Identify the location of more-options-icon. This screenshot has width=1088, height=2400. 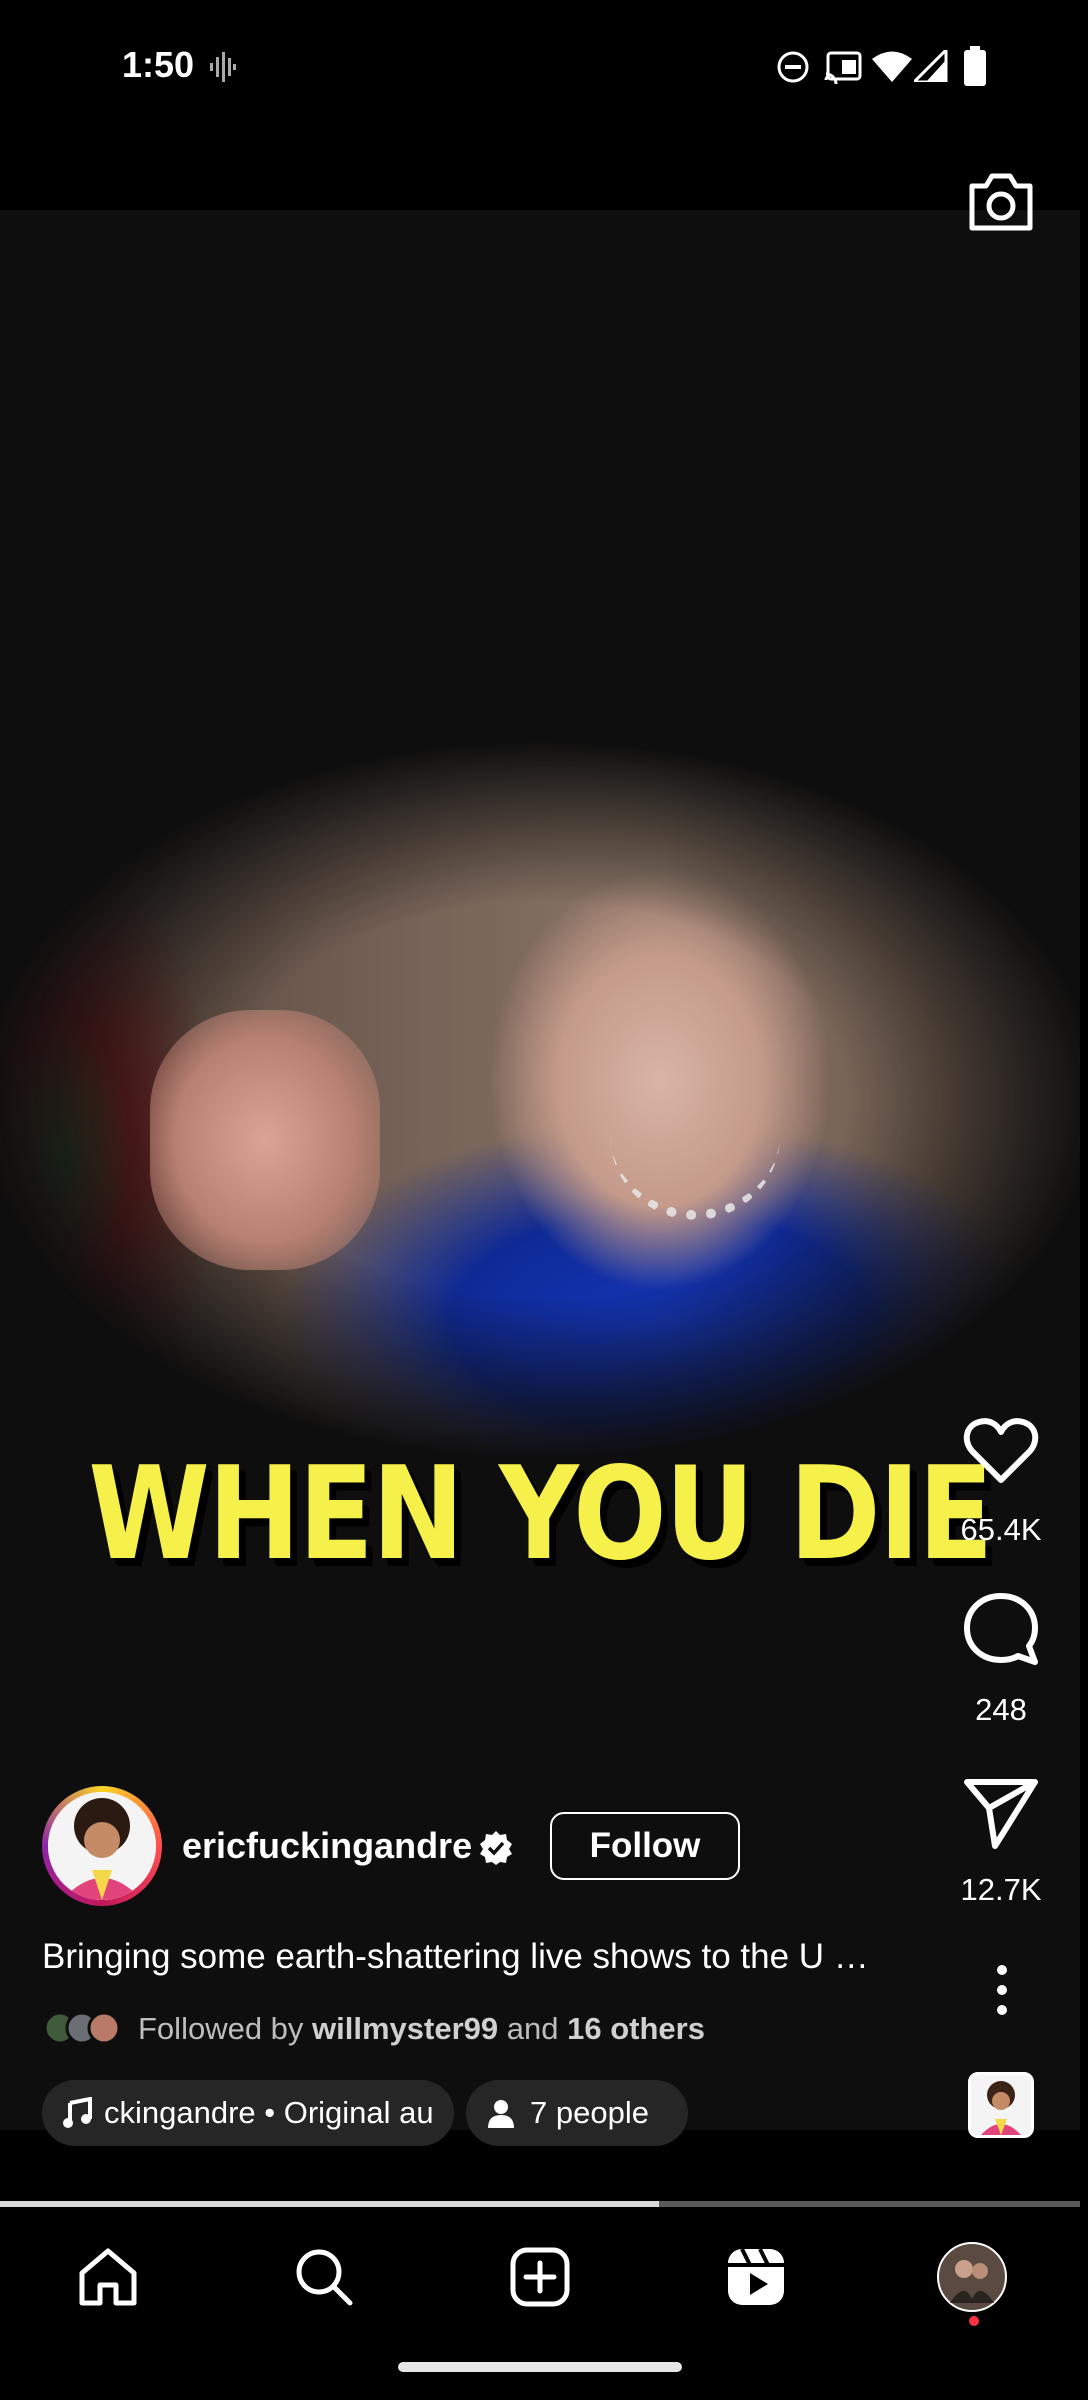
(1002, 1990).